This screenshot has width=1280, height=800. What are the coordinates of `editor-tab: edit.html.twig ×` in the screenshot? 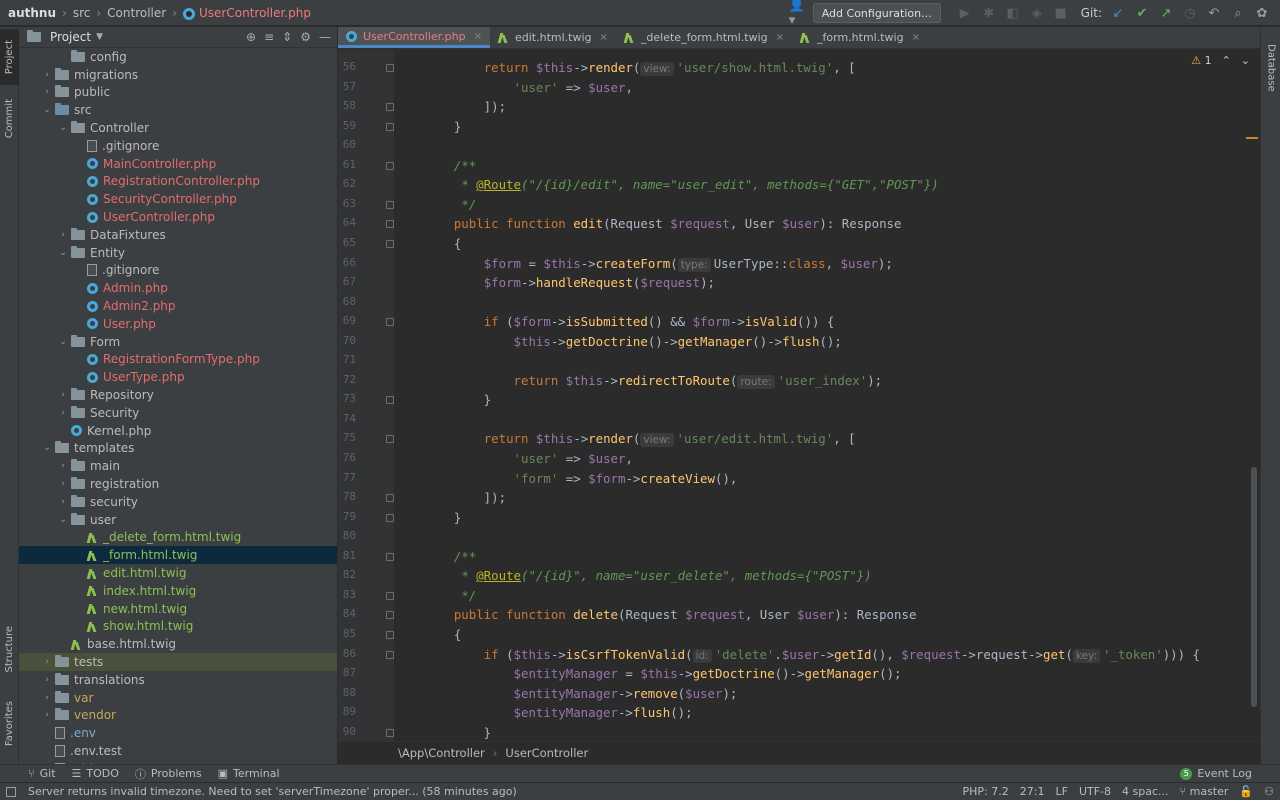 It's located at (553, 37).